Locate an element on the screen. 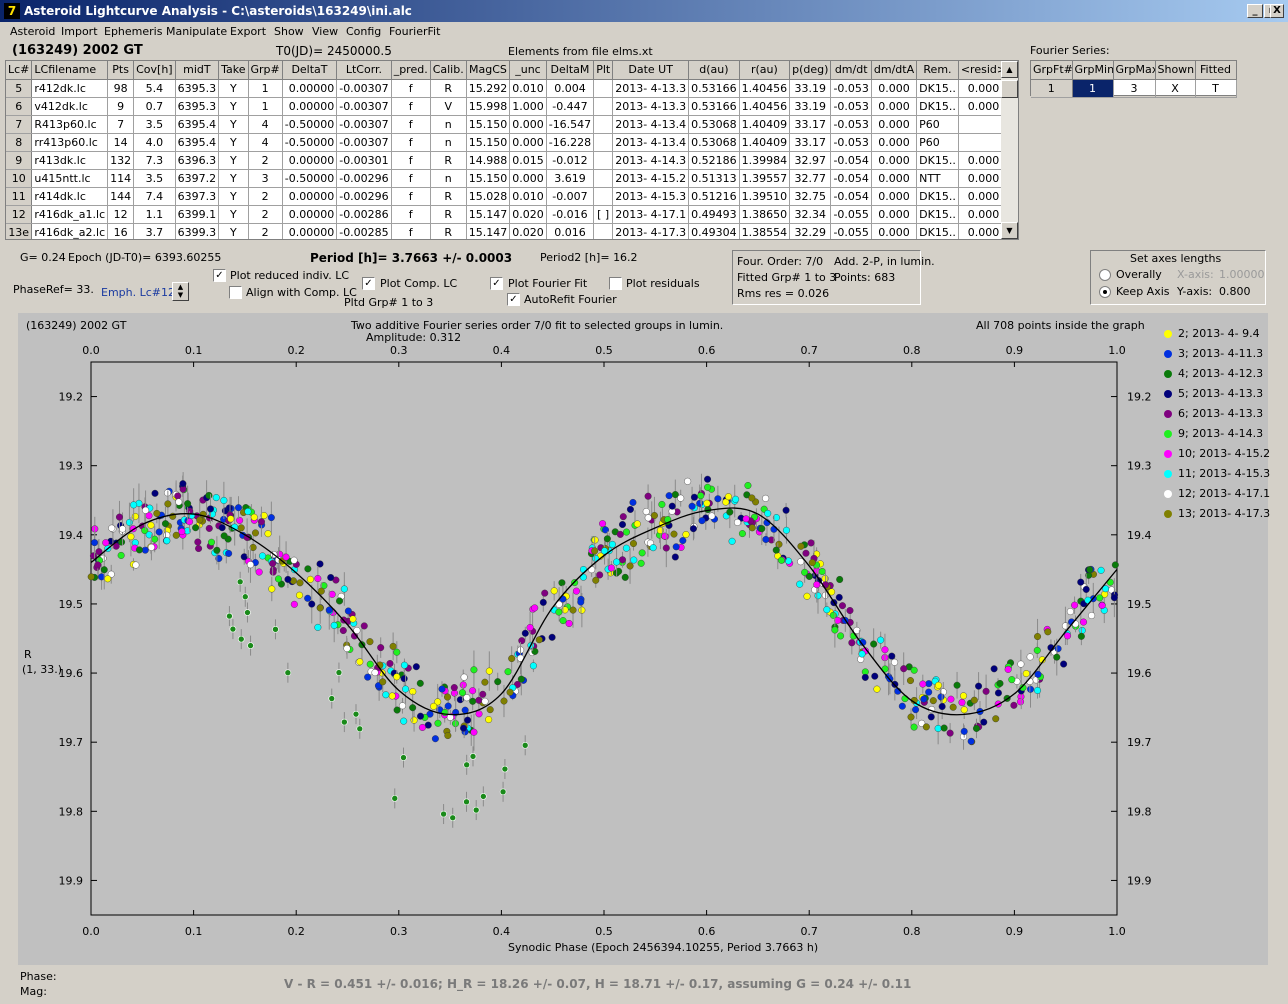 The image size is (1288, 1004). table-cell: 2013- 4-13.3 is located at coordinates (651, 106).